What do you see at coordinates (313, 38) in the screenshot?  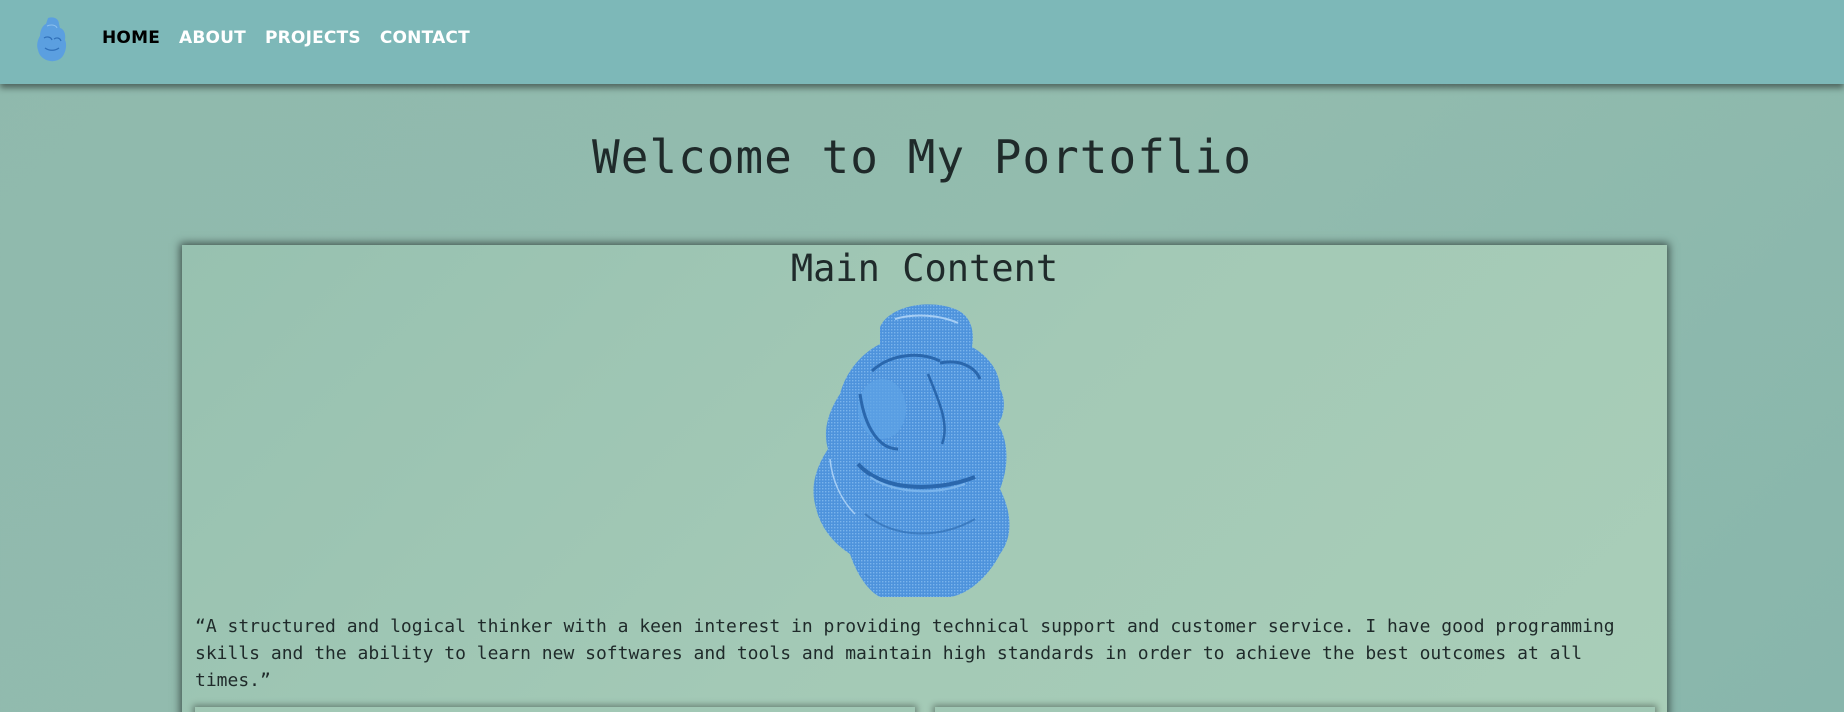 I see `nav-projects-link: PROJECTS` at bounding box center [313, 38].